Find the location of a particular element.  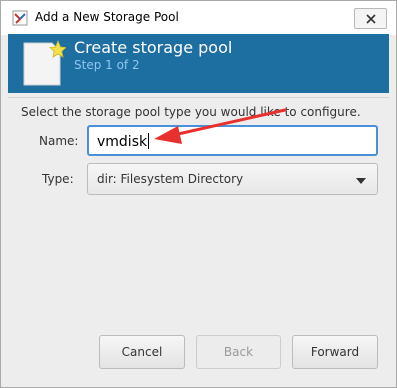

forward-button: Forward is located at coordinates (335, 352).